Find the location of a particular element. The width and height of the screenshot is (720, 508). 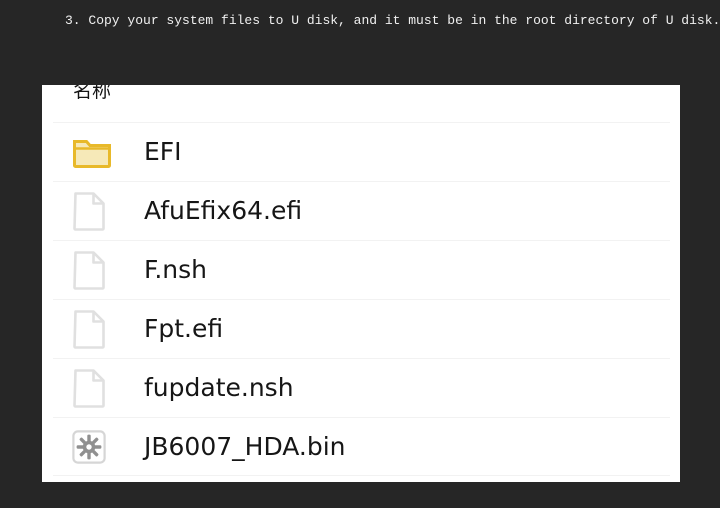

file-row: EFI is located at coordinates (361, 151).